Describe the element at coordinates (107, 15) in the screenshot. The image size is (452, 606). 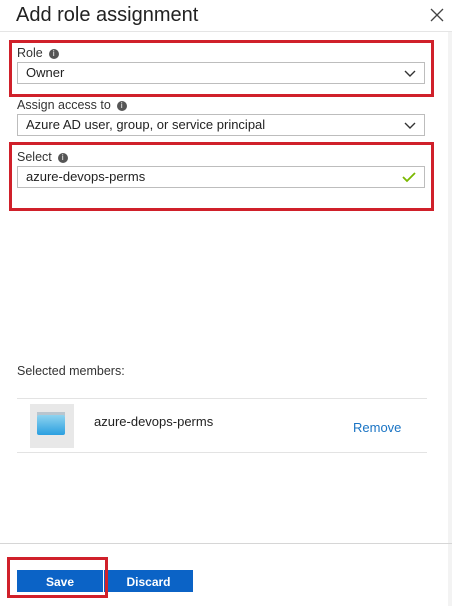
I see `page-title: Add role assignment` at that location.